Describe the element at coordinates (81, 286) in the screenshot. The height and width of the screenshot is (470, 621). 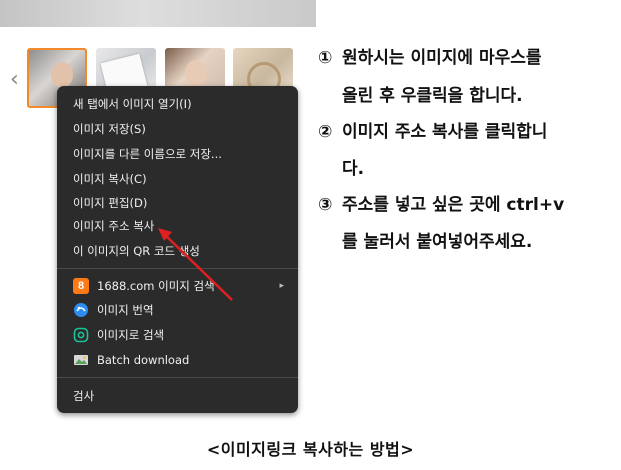
I see `1688-icon: 8` at that location.